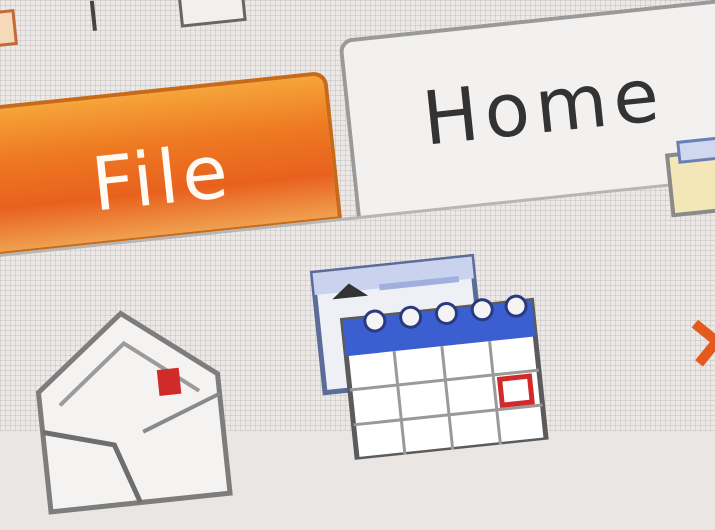 The height and width of the screenshot is (530, 715). Describe the element at coordinates (125, 408) in the screenshot. I see `new-email-icon` at that location.